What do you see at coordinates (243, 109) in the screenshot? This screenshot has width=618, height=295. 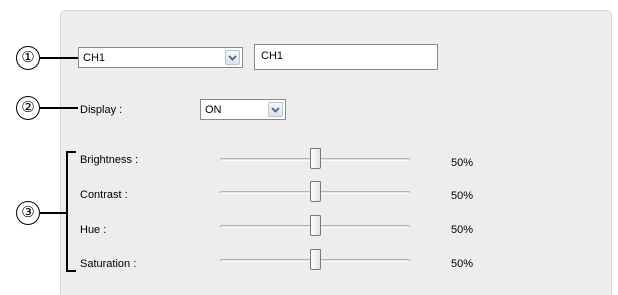 I see `display-select: ON` at bounding box center [243, 109].